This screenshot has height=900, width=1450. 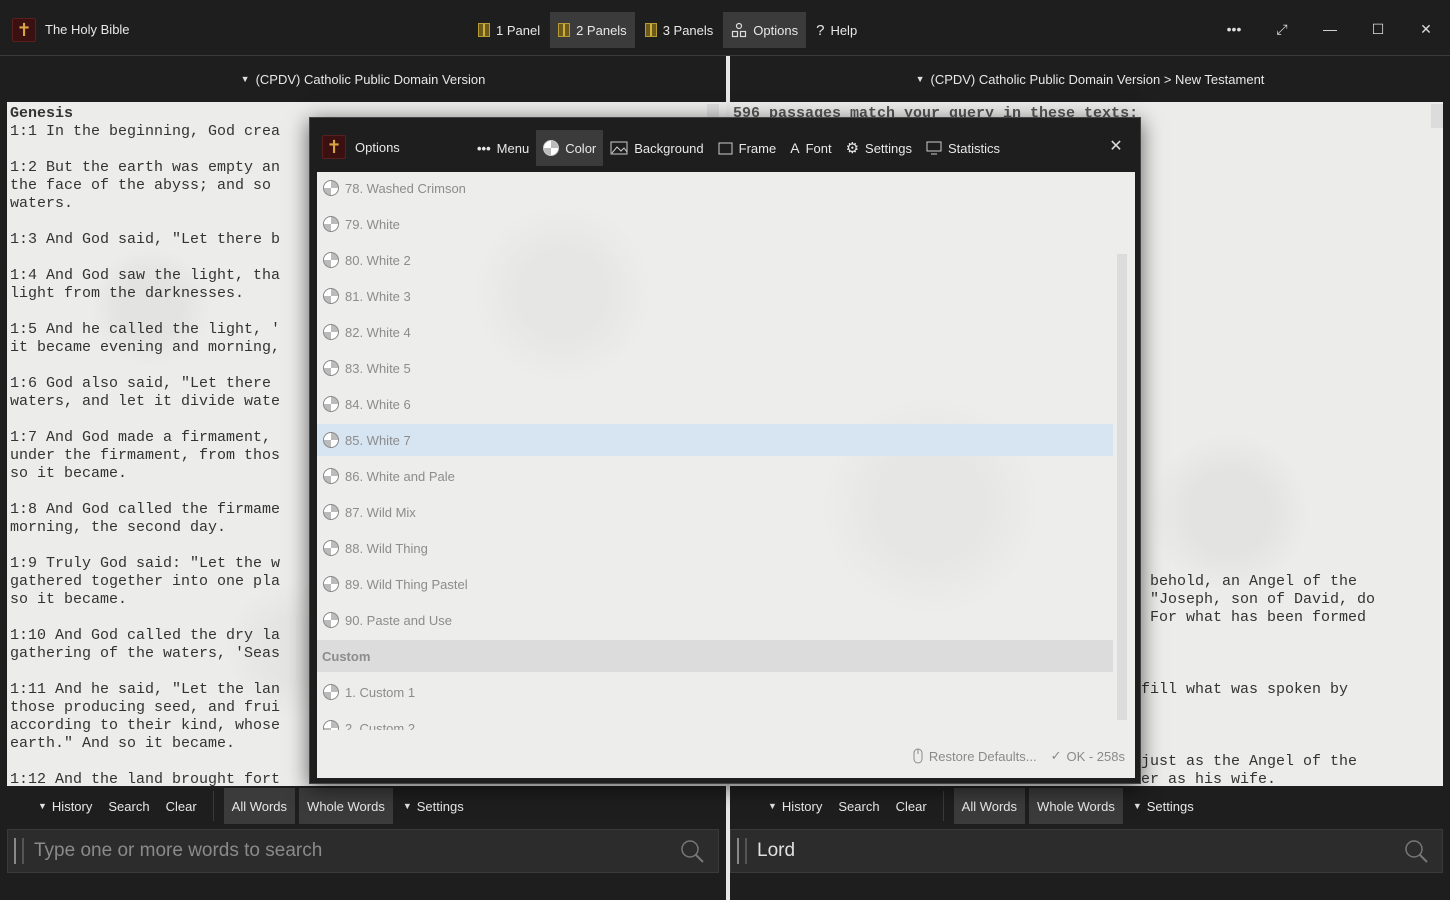 What do you see at coordinates (363, 79) in the screenshot?
I see `translation-selector: ▼ (CPDV) Catholic Public Domain Version` at bounding box center [363, 79].